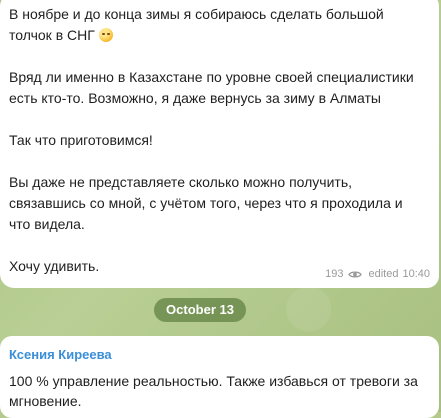 Image resolution: width=441 pixels, height=418 pixels. Describe the element at coordinates (105, 35) in the screenshot. I see `relieved-face-emoji-icon` at that location.